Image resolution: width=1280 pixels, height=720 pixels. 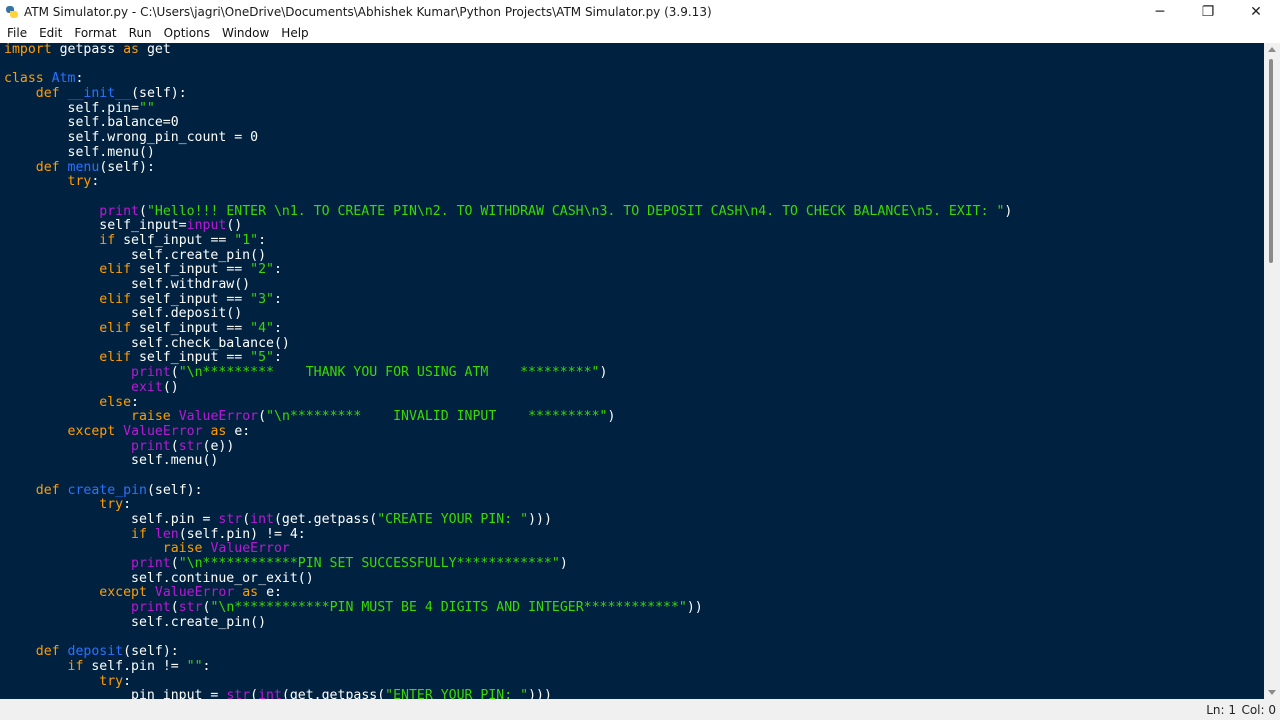 What do you see at coordinates (634, 123) in the screenshot?
I see `code-line: self.balance=0` at bounding box center [634, 123].